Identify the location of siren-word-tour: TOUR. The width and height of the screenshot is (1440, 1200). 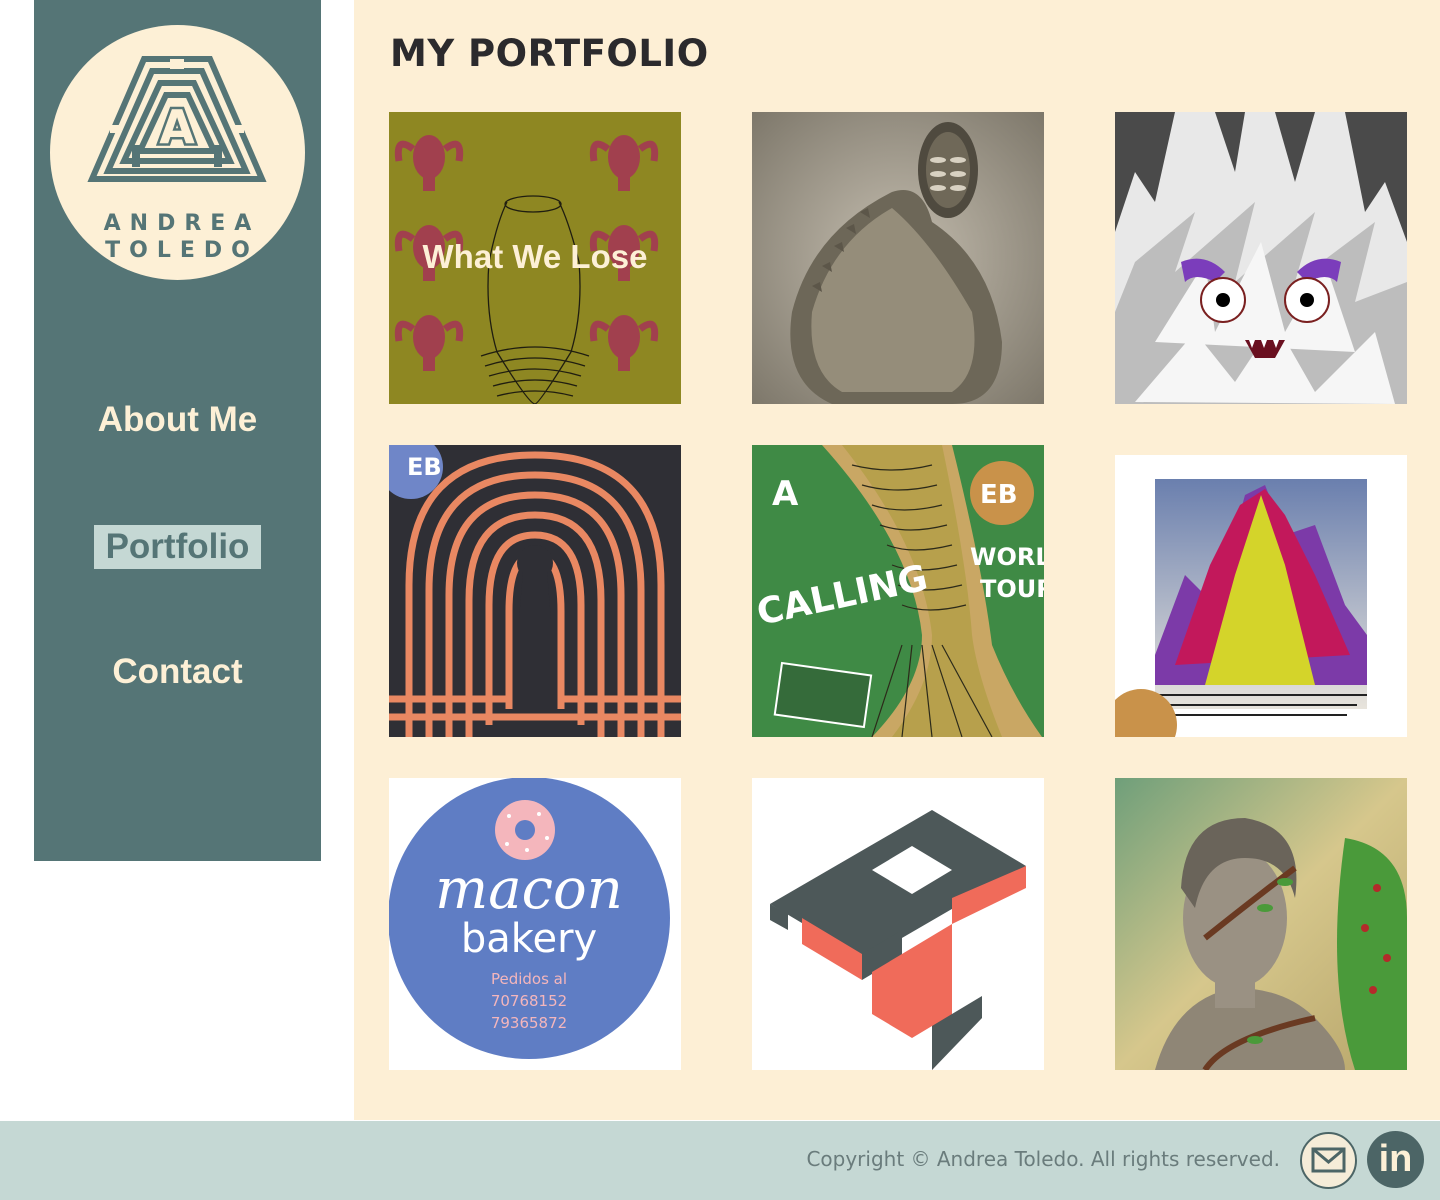
(1012, 589).